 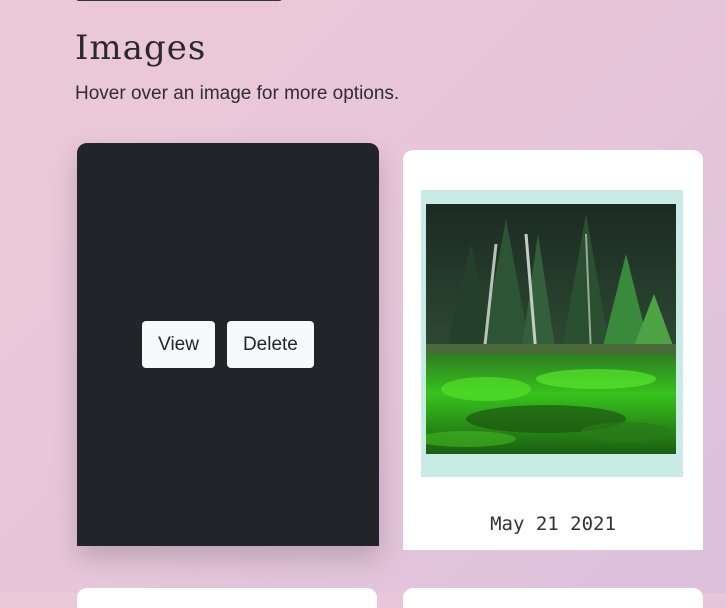 I want to click on image-card-next-right, so click(x=553, y=598).